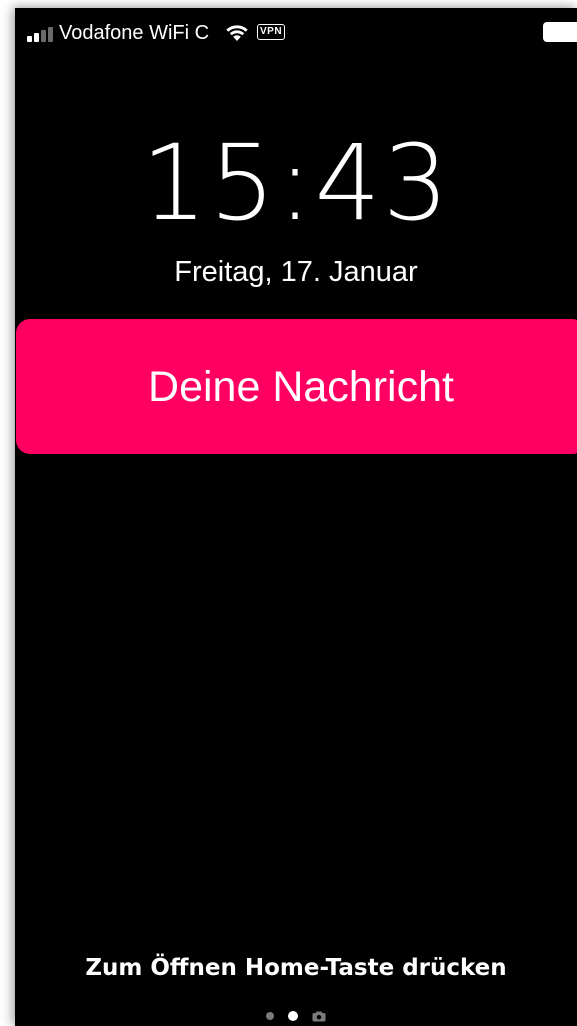  Describe the element at coordinates (134, 33) in the screenshot. I see `carrier-name: Vodafone WiFi C` at that location.